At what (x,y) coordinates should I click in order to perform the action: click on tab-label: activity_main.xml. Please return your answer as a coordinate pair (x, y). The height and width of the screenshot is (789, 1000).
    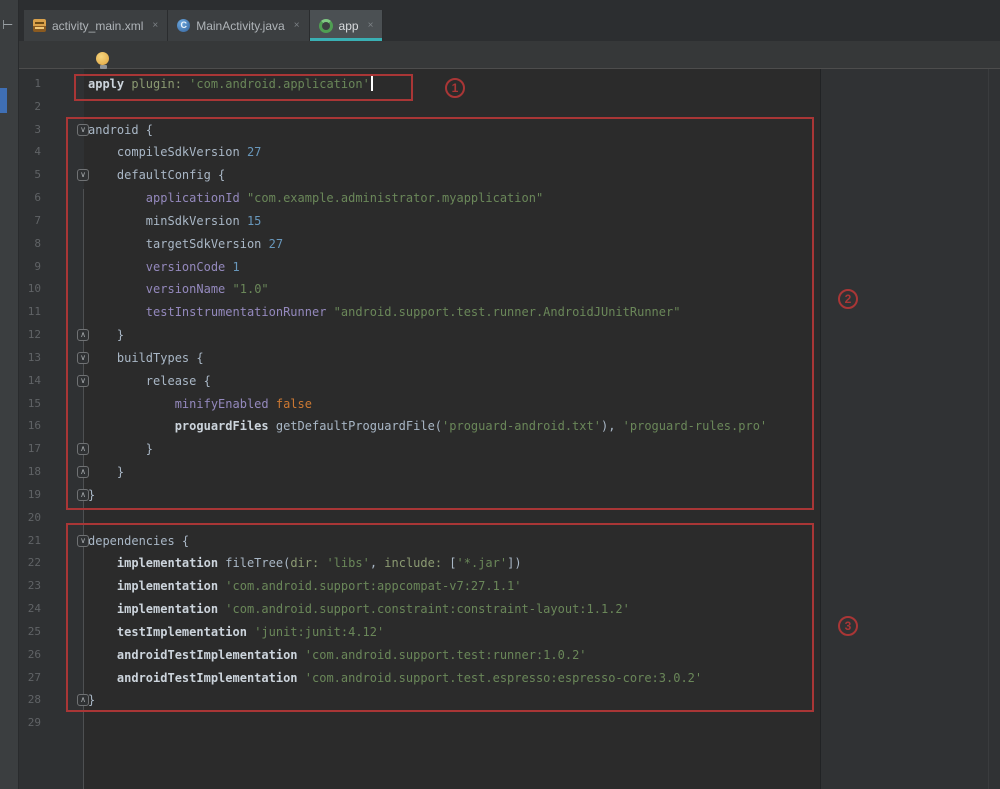
    Looking at the image, I should click on (98, 25).